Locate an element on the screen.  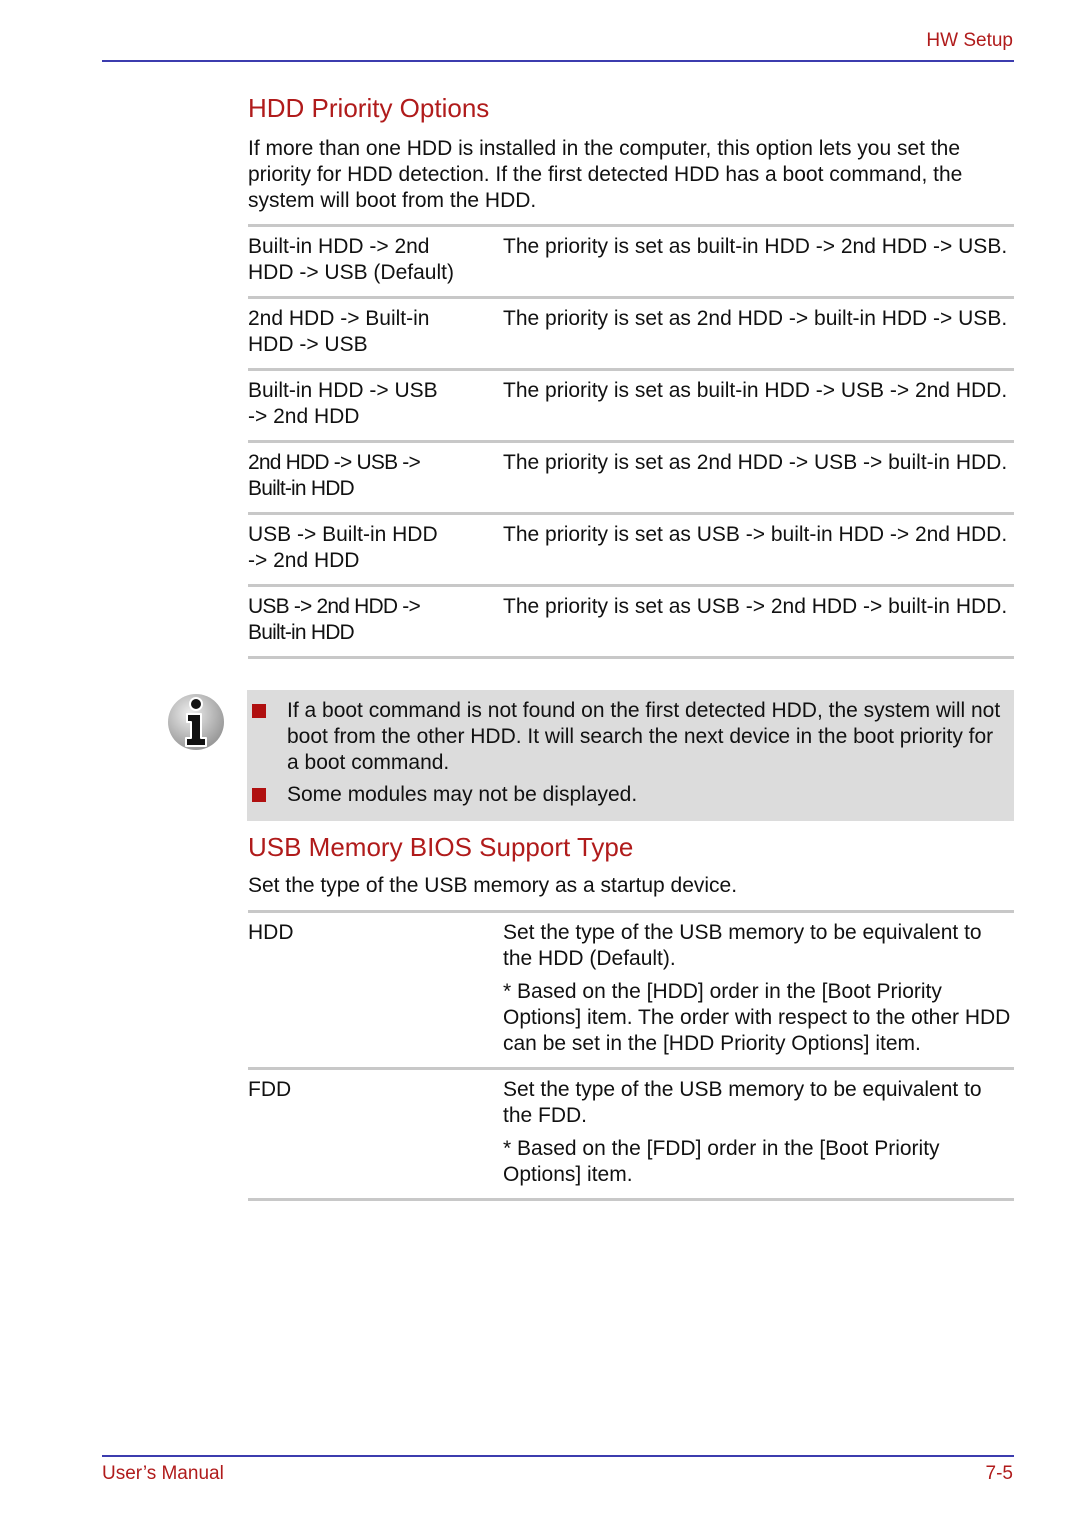
note-item: Some modules may not be displayed. is located at coordinates (629, 795).